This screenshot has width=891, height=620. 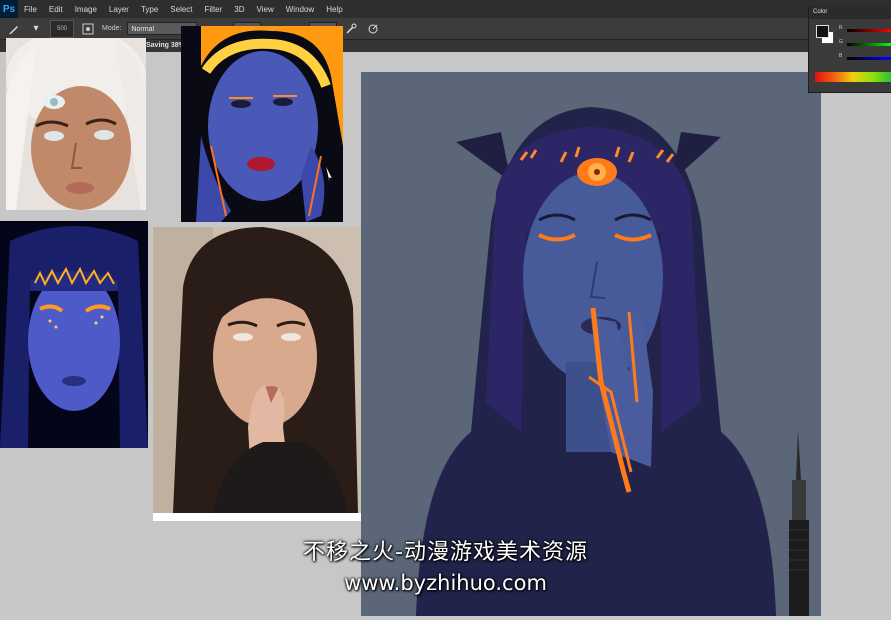 What do you see at coordinates (112, 28) in the screenshot?
I see `mode-label: Mode:` at bounding box center [112, 28].